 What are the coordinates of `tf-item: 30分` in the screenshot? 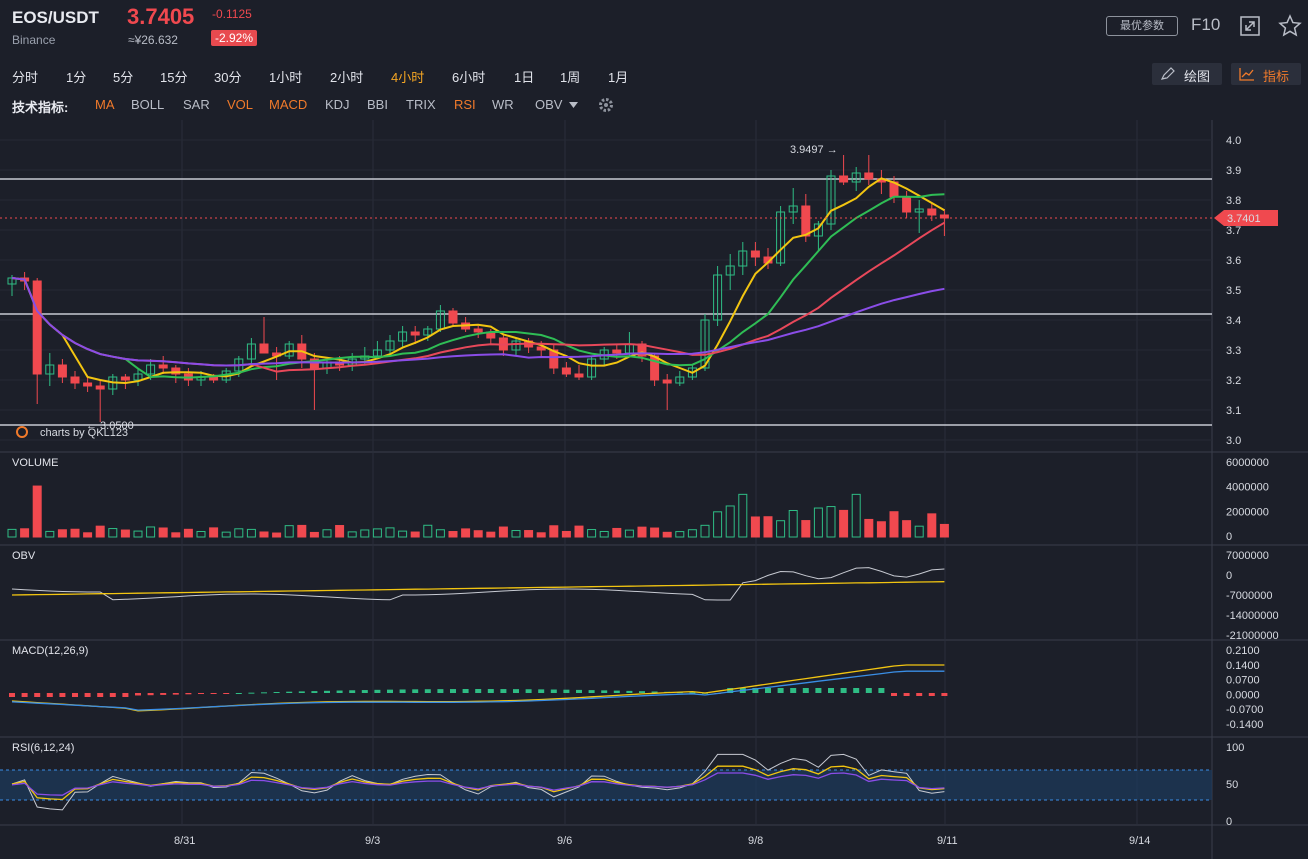 It's located at (227, 76).